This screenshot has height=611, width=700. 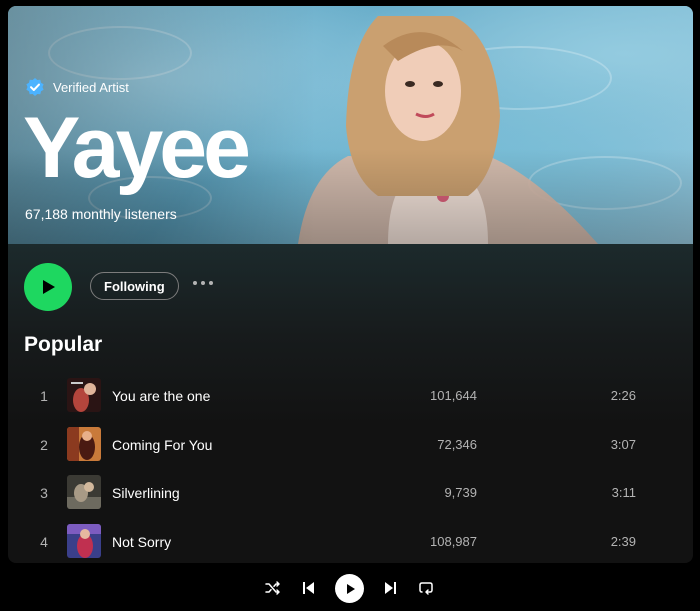 I want to click on track-number: 2, so click(x=44, y=445).